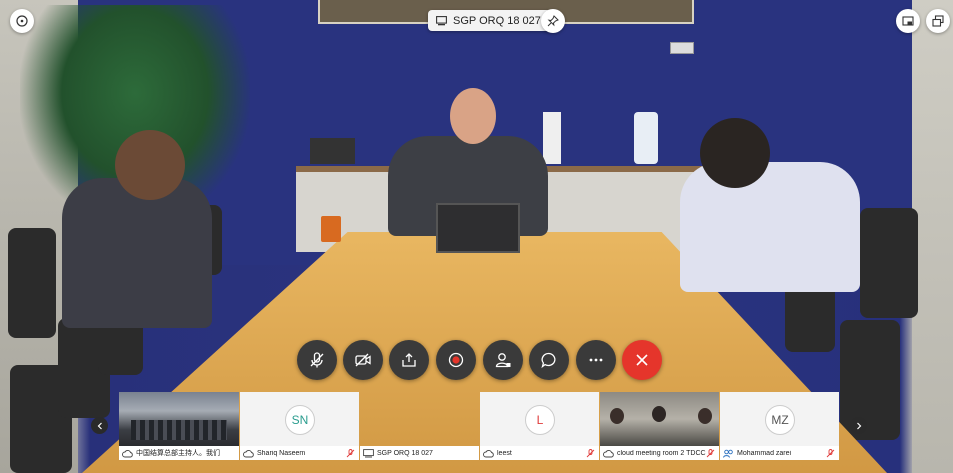 This screenshot has width=953, height=473. Describe the element at coordinates (179, 426) in the screenshot. I see `participant-tile: 中国结算总部主持人。我们` at that location.